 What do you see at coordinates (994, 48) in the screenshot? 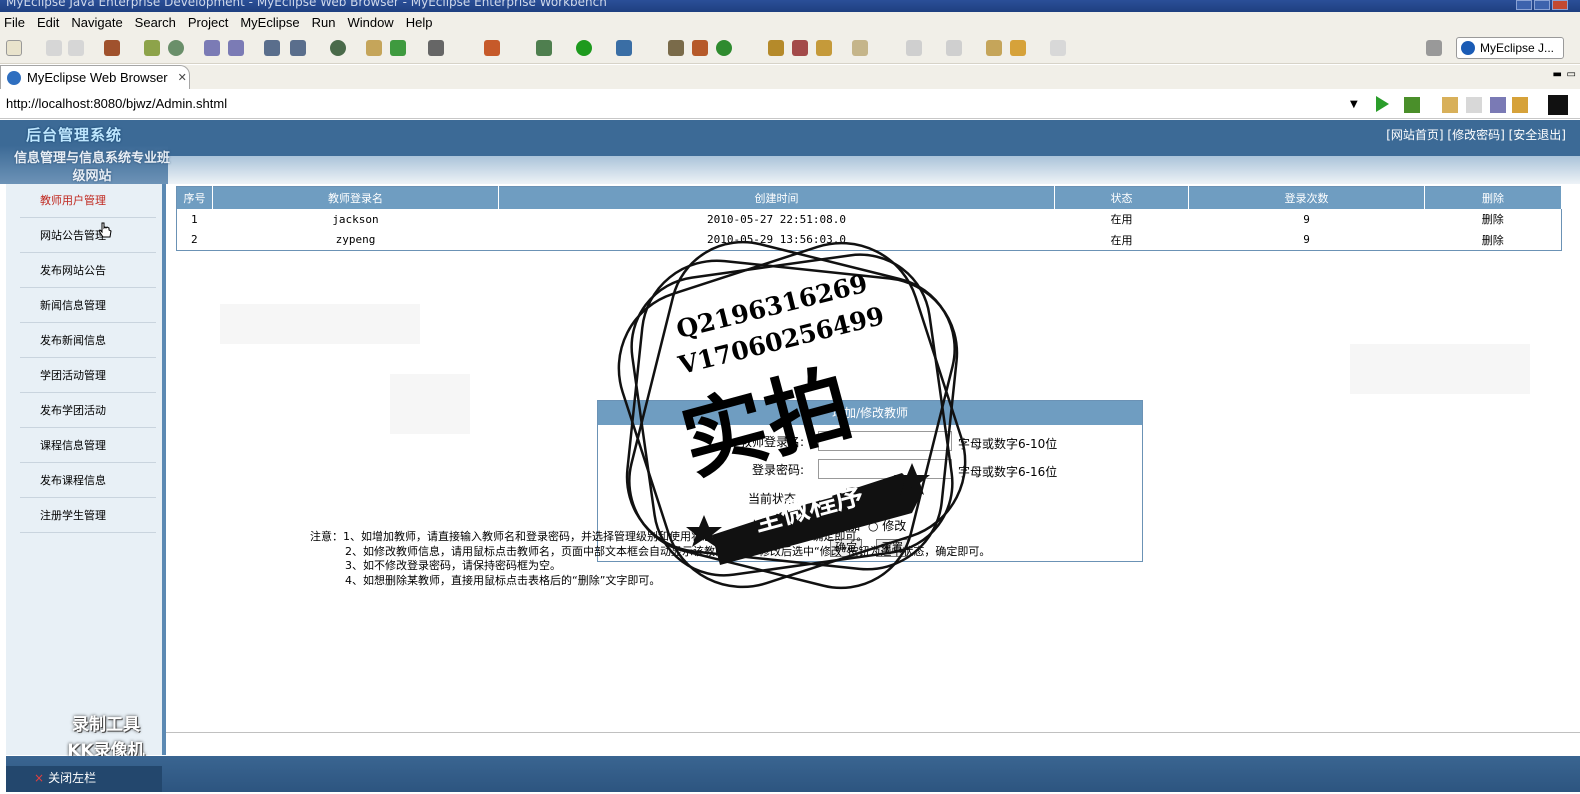
I see `last-edit-icon` at bounding box center [994, 48].